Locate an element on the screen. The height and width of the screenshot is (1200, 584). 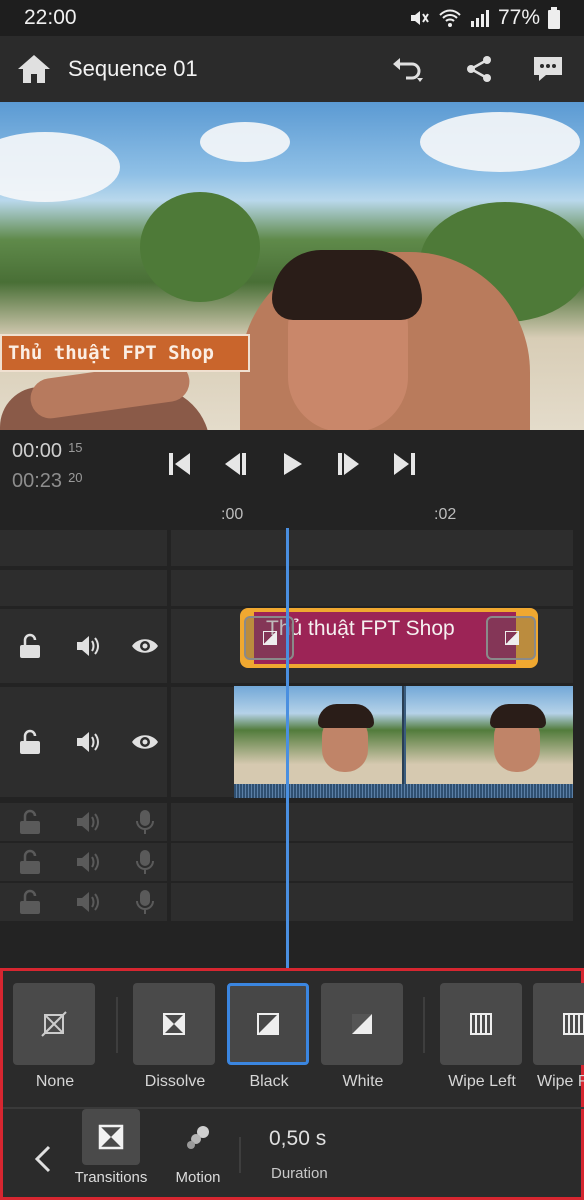
track-header-title is located at coordinates (83, 646).